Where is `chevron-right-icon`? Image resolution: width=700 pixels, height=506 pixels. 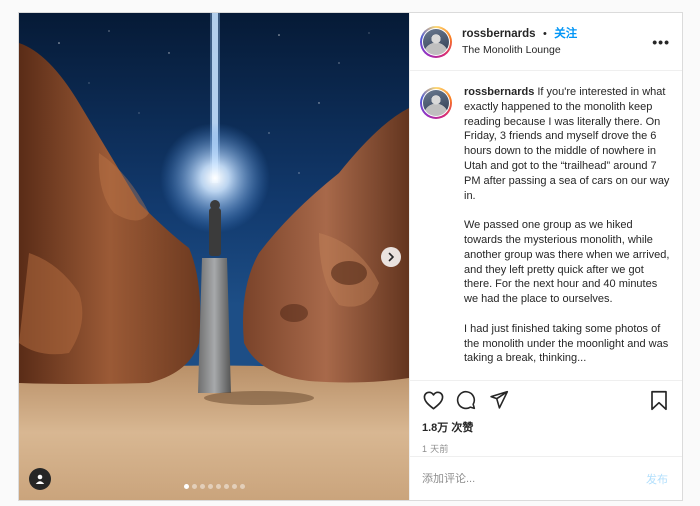
chevron-right-icon is located at coordinates (391, 257).